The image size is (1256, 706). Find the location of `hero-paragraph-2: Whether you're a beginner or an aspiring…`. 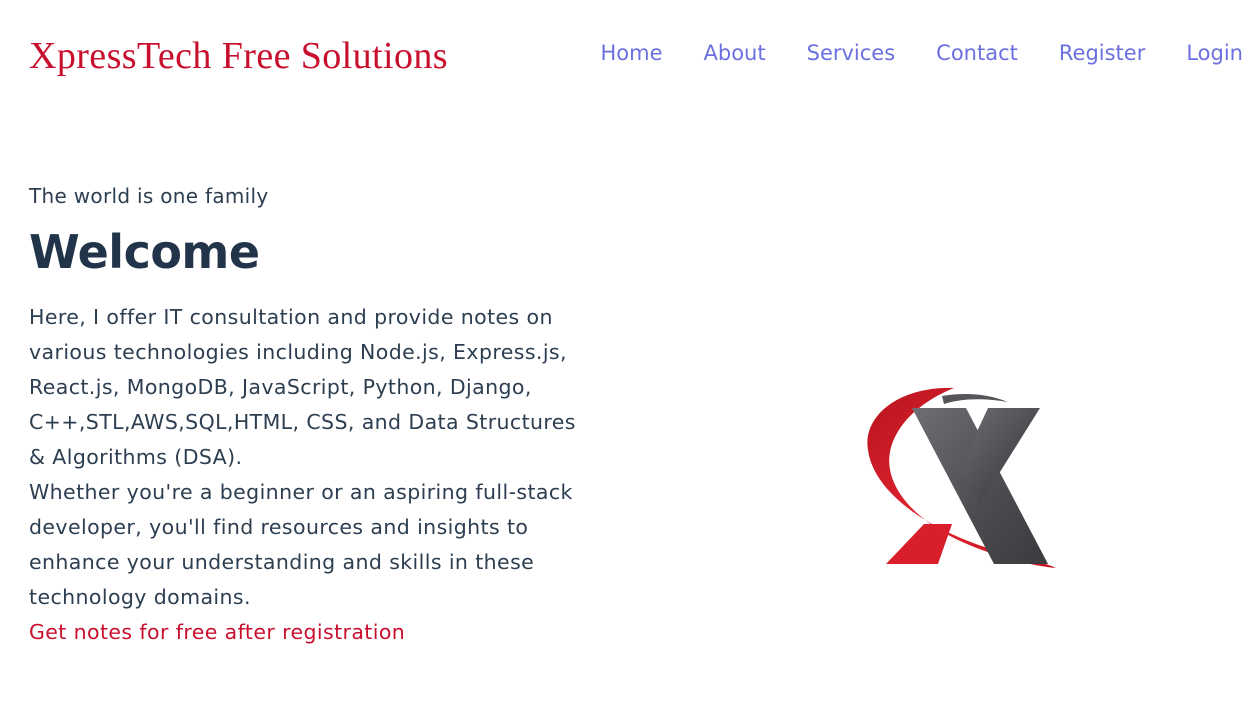

hero-paragraph-2: Whether you're a beginner or an aspiring… is located at coordinates (301, 544).